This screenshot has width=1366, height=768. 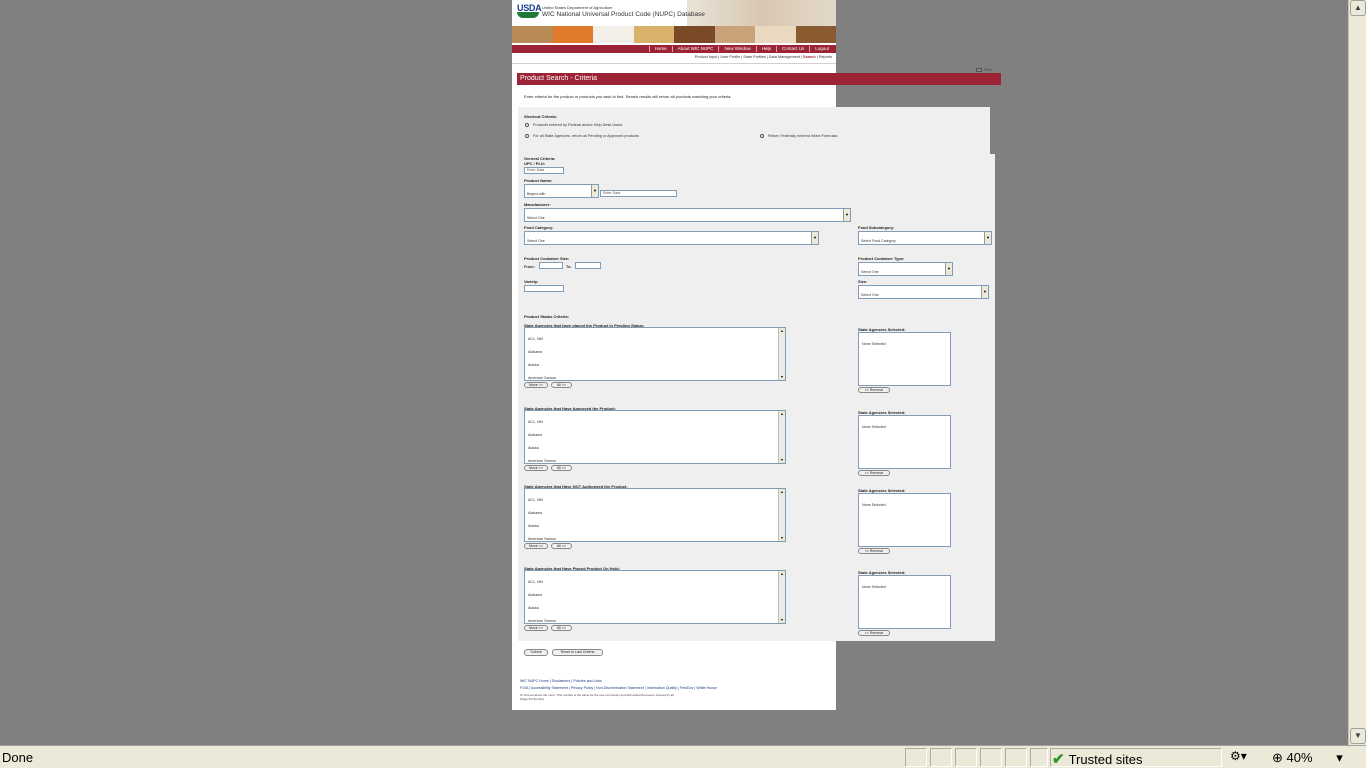 What do you see at coordinates (809, 57) in the screenshot?
I see `subnav-item: Search` at bounding box center [809, 57].